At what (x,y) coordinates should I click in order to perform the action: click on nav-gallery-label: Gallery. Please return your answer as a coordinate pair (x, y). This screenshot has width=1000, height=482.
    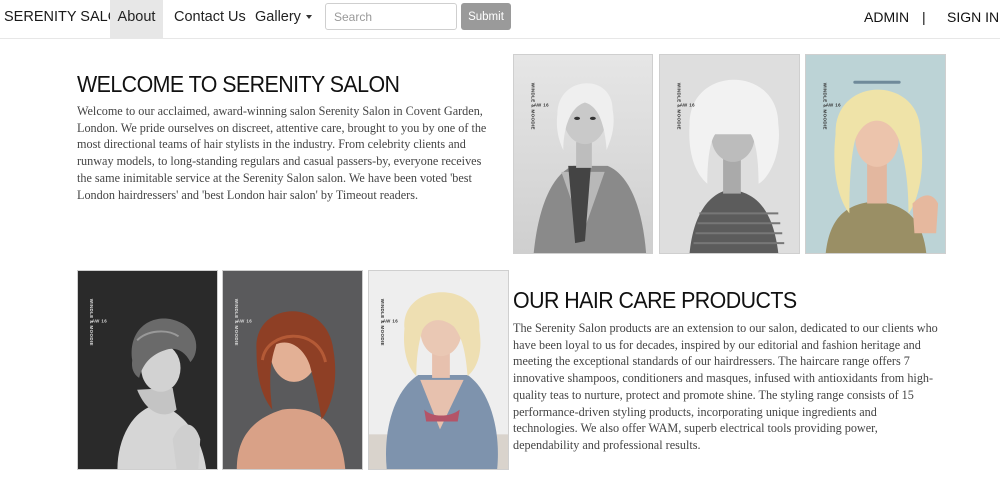
    Looking at the image, I should click on (278, 17).